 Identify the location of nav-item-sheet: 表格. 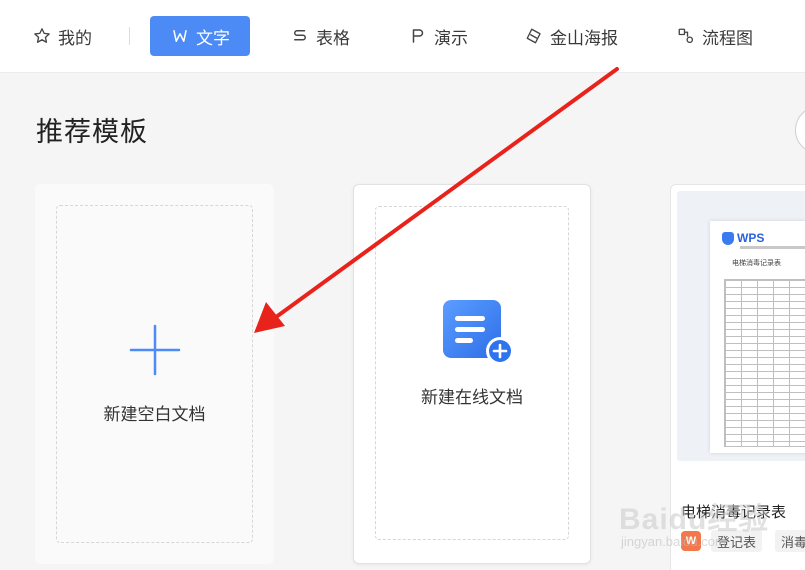
(320, 36).